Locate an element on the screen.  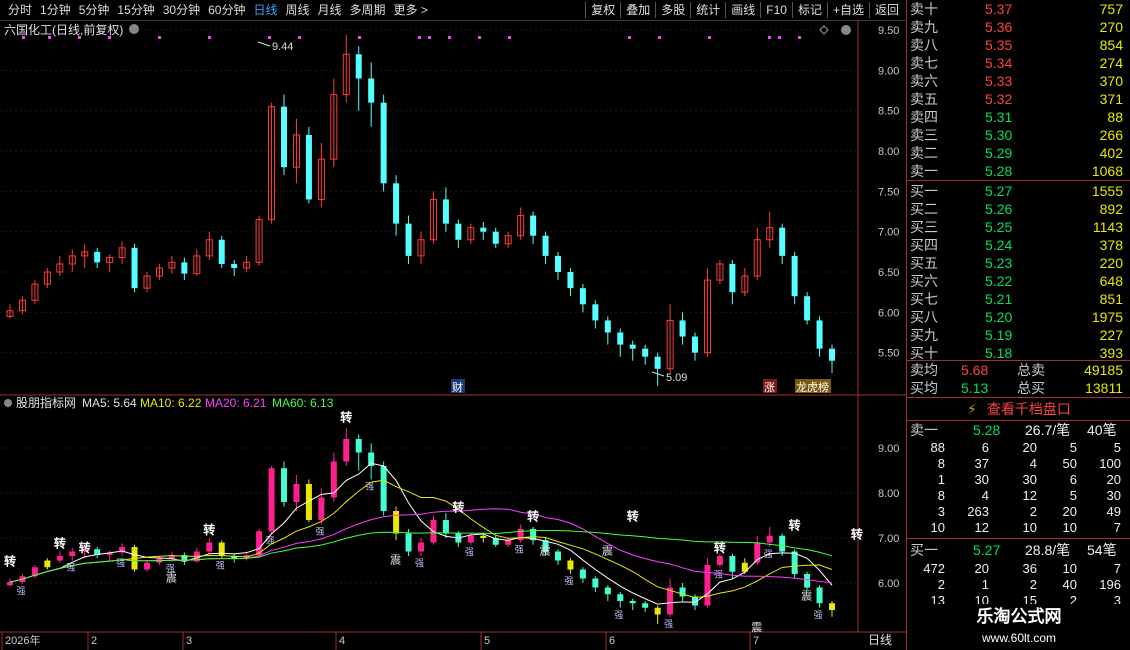
level-label: 卖四 is located at coordinates (924, 117).